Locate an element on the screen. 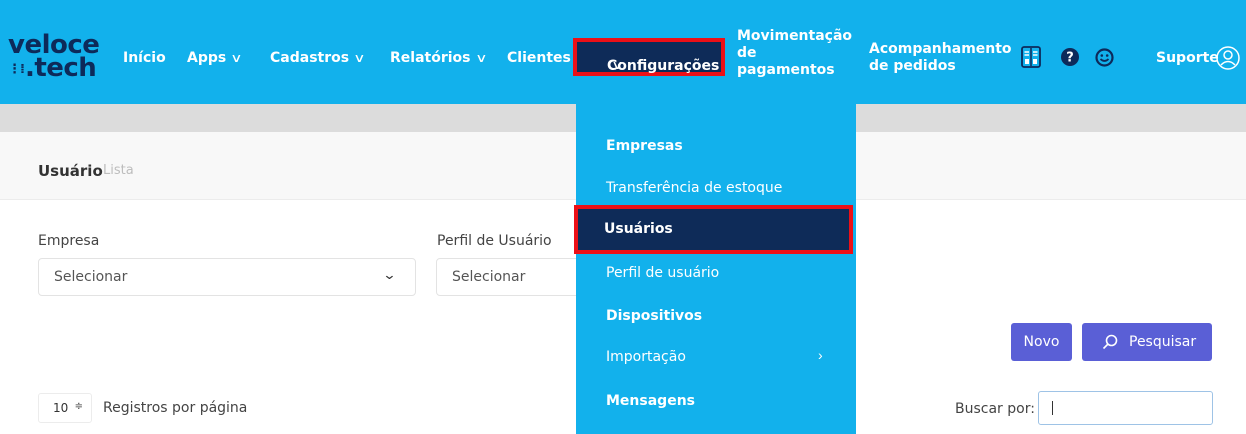 The image size is (1246, 434). pesquisar-button: Pesquisar is located at coordinates (1147, 342).